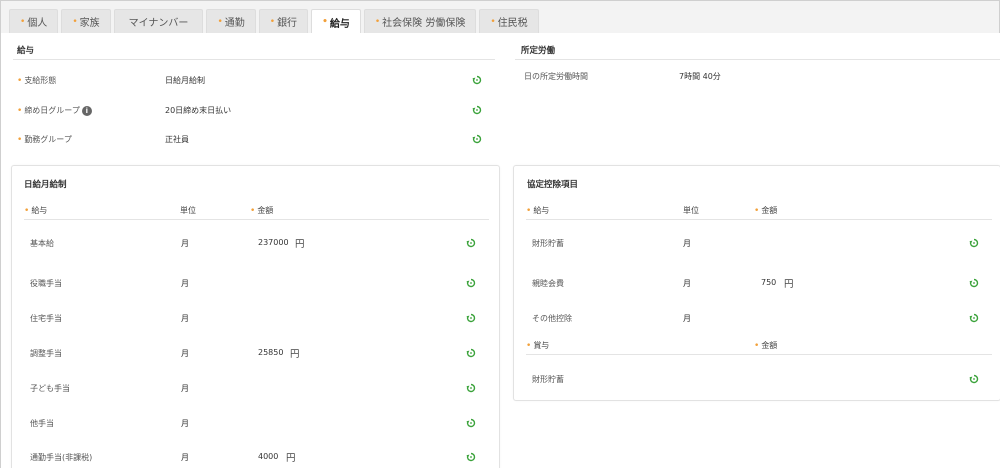 The image size is (1000, 468). Describe the element at coordinates (700, 76) in the screenshot. I see `daily-hours-value: 7時間 40分` at that location.